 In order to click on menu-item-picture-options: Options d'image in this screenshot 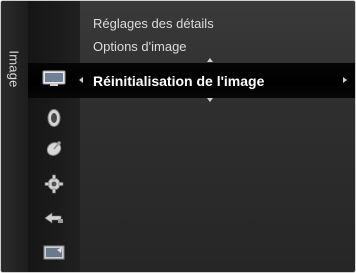, I will do `click(140, 46)`.